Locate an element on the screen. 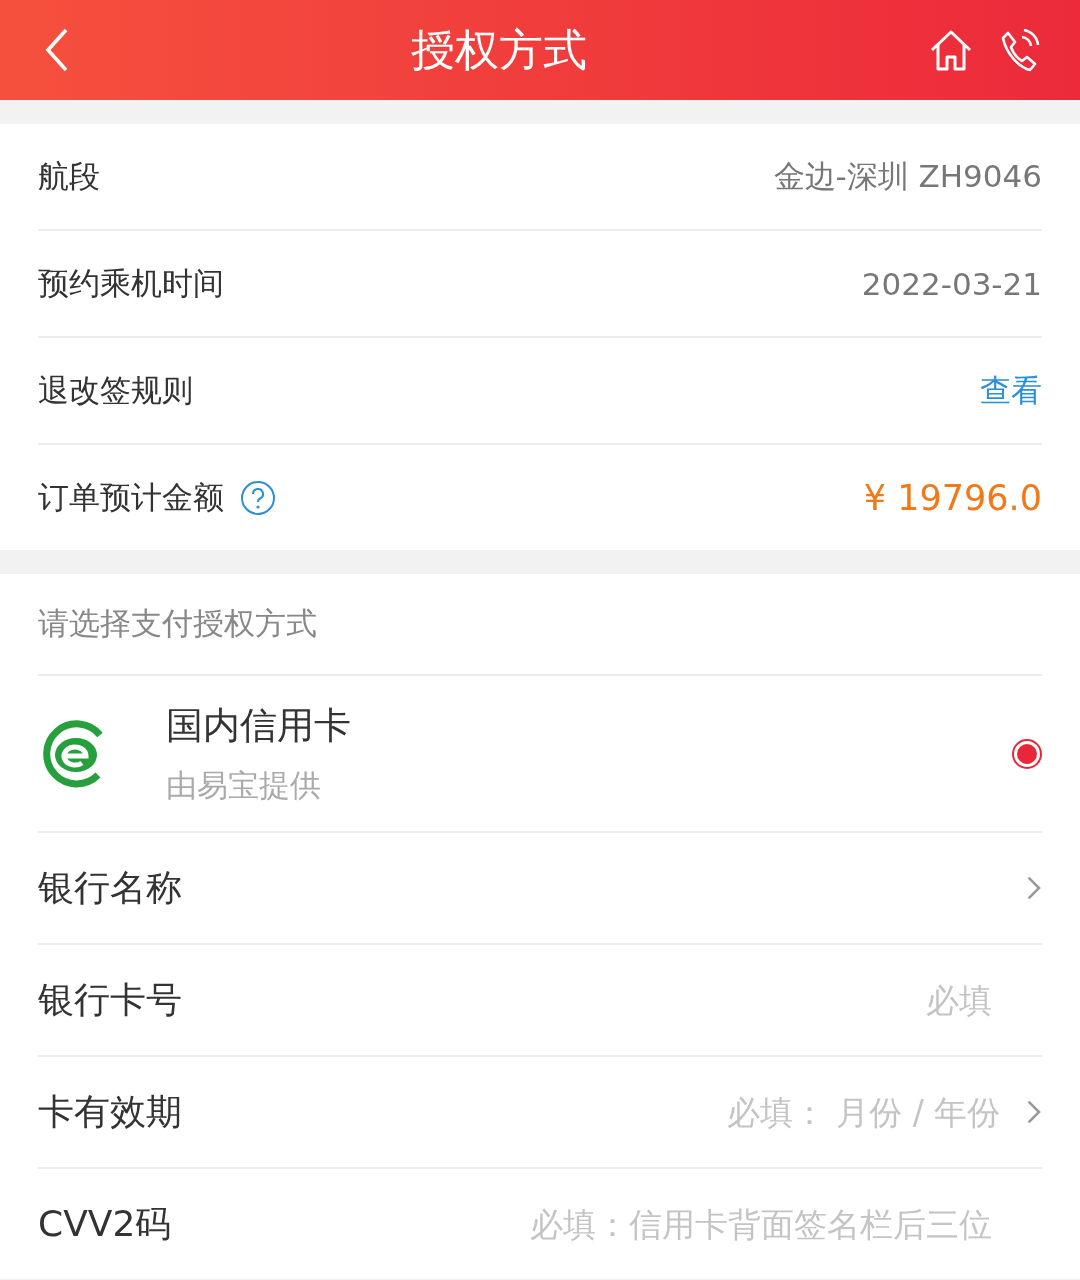 This screenshot has width=1080, height=1280. row-label: 订单预计金额 is located at coordinates (131, 497).